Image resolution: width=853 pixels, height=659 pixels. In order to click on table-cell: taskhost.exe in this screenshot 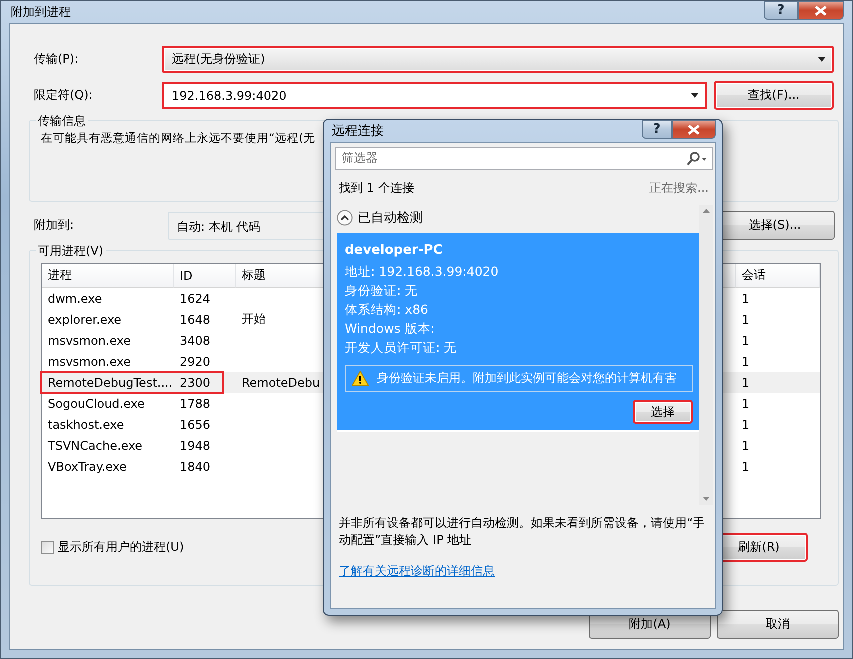, I will do `click(86, 425)`.